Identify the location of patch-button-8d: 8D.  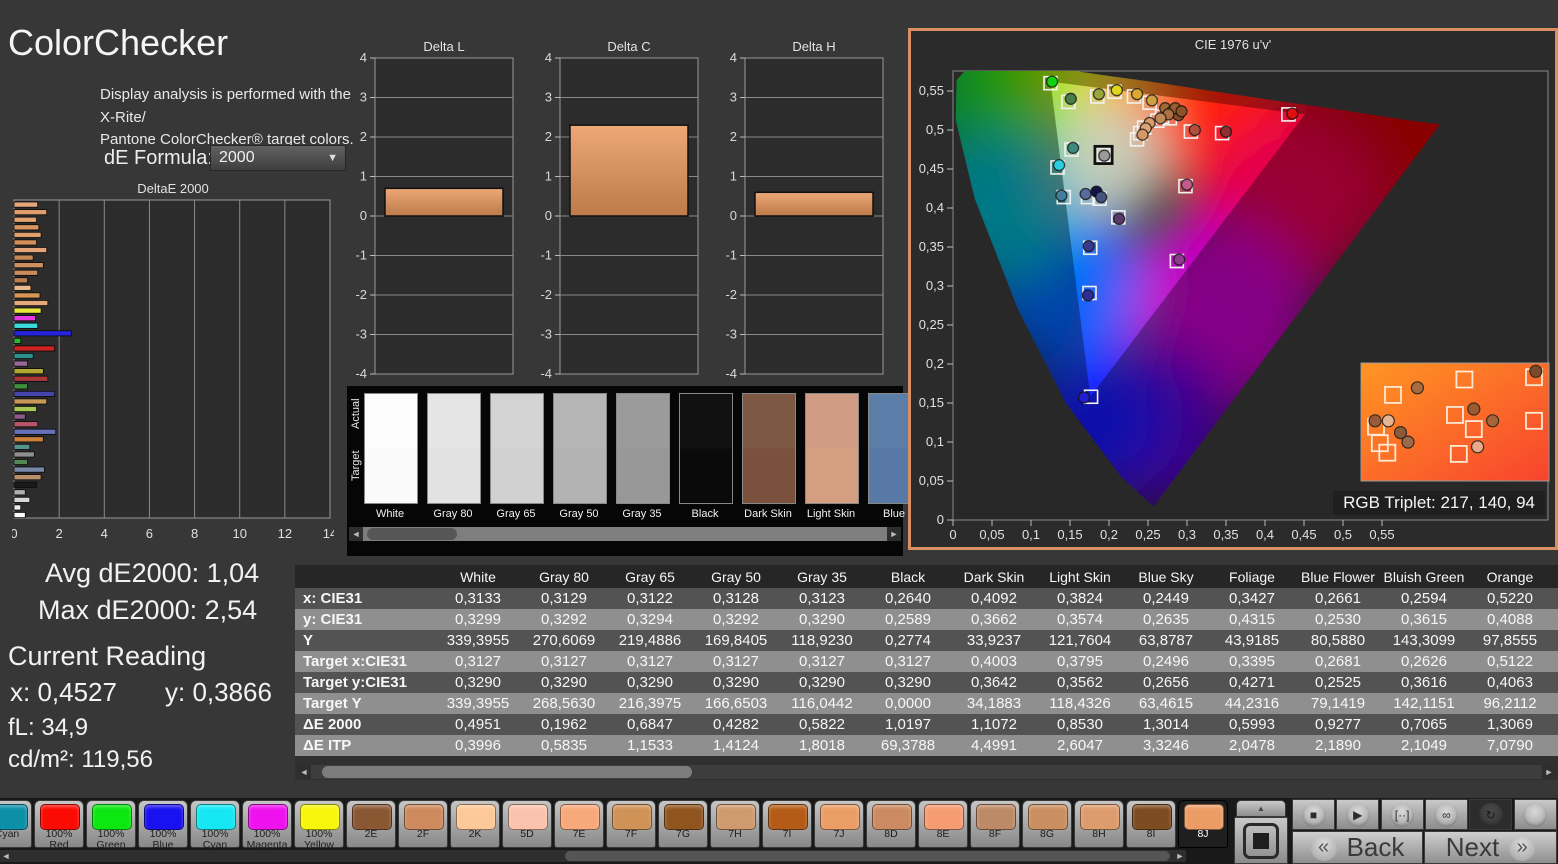
(891, 824).